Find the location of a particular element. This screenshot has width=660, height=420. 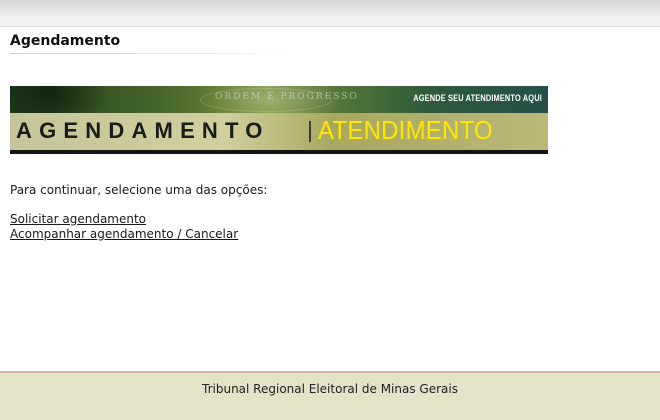

solicitar-agendamento-link: Solicitar agendamento is located at coordinates (78, 219).